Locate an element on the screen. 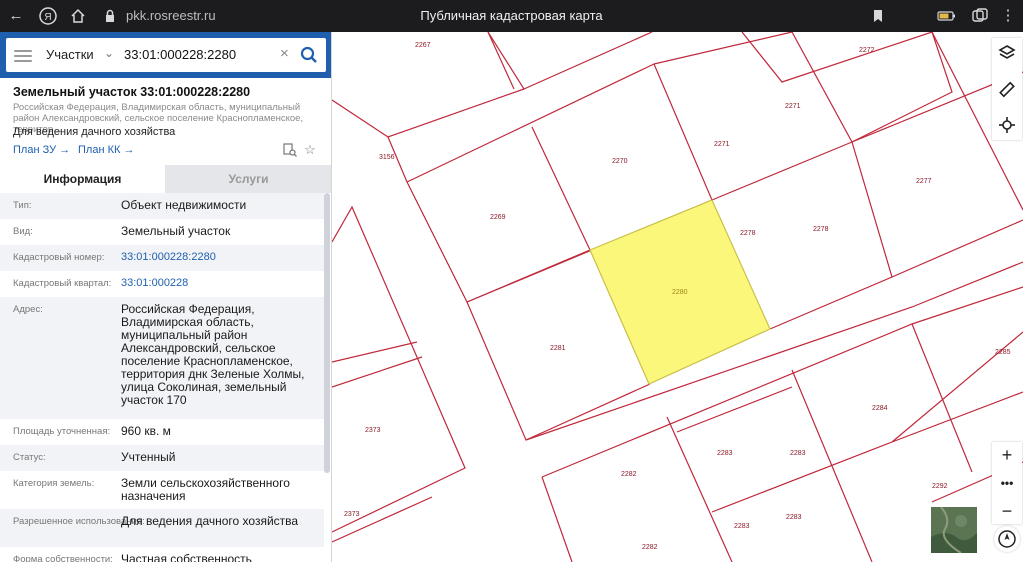  info-row-value: Учтенный is located at coordinates (148, 457).